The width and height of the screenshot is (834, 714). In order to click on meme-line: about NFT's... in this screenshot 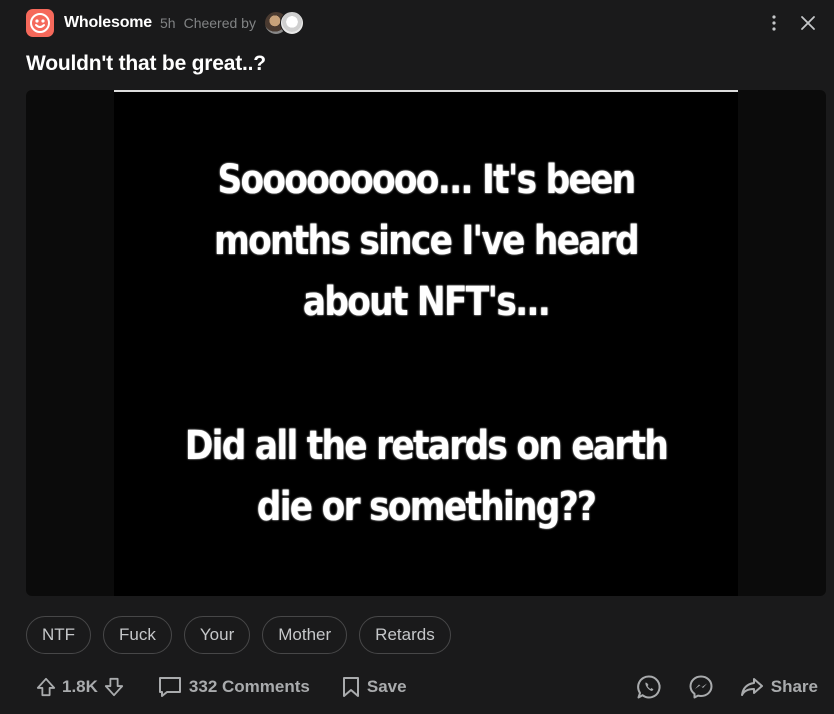, I will do `click(426, 302)`.